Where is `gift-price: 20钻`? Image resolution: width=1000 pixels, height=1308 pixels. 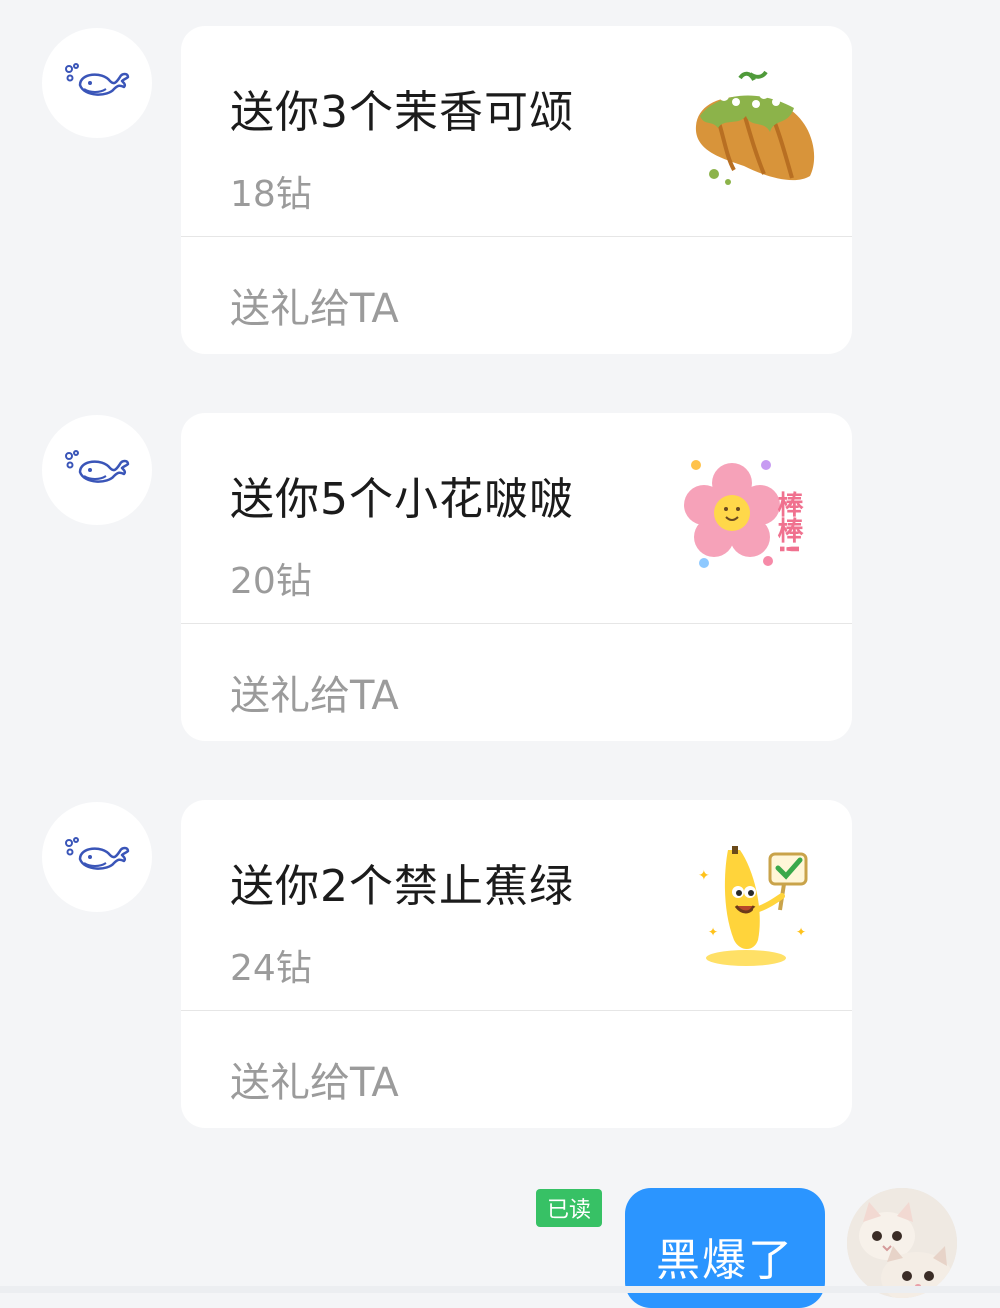
gift-price: 20钻 is located at coordinates (271, 581).